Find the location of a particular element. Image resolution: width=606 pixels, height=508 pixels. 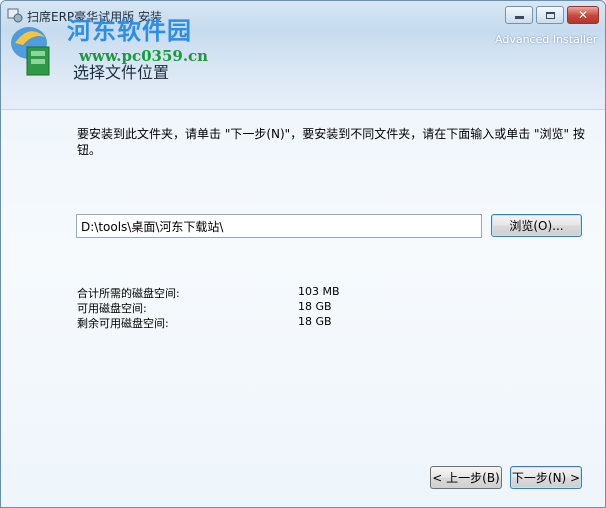

next-button: 下一步(N) > is located at coordinates (546, 477).